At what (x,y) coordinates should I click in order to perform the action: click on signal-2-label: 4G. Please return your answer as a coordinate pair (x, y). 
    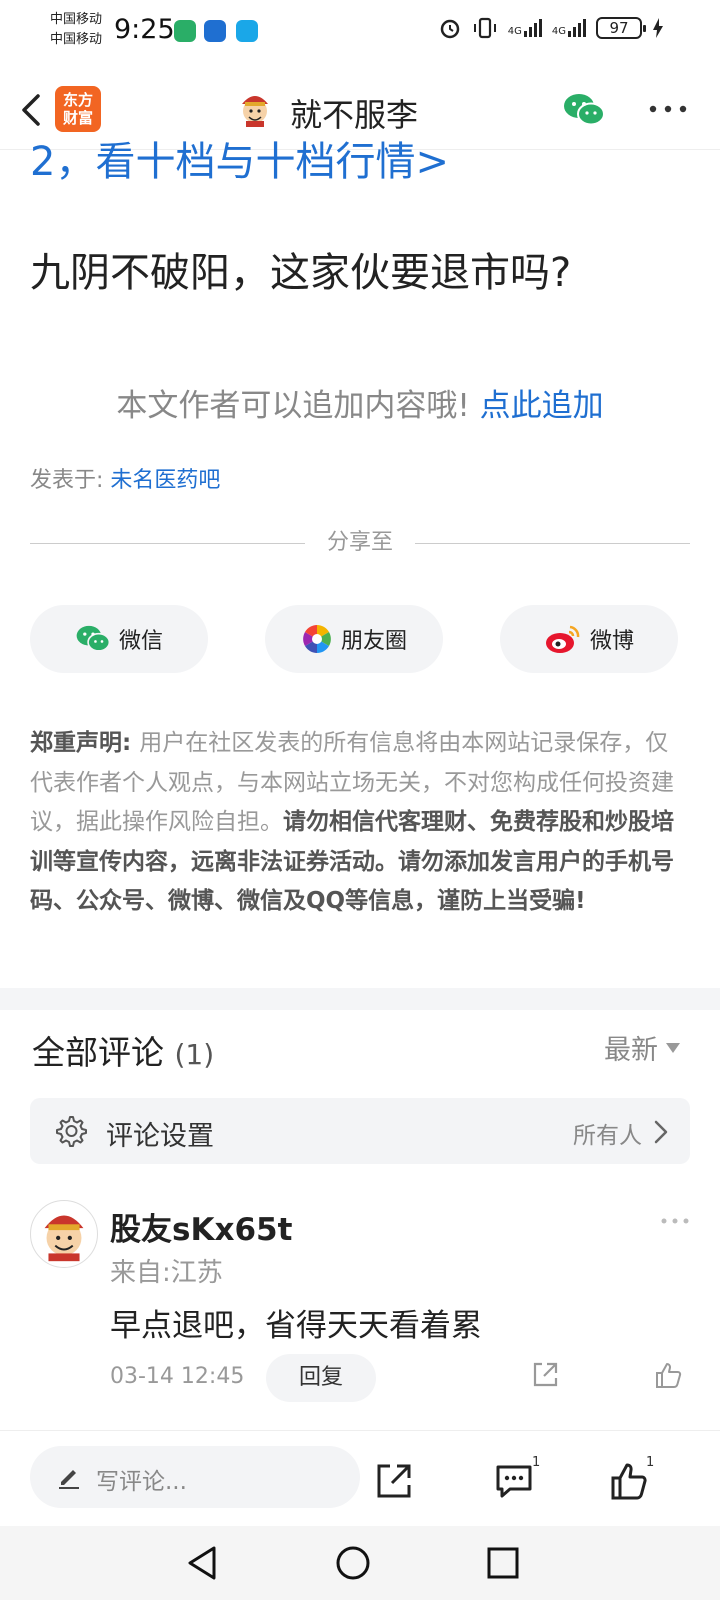
    Looking at the image, I should click on (558, 31).